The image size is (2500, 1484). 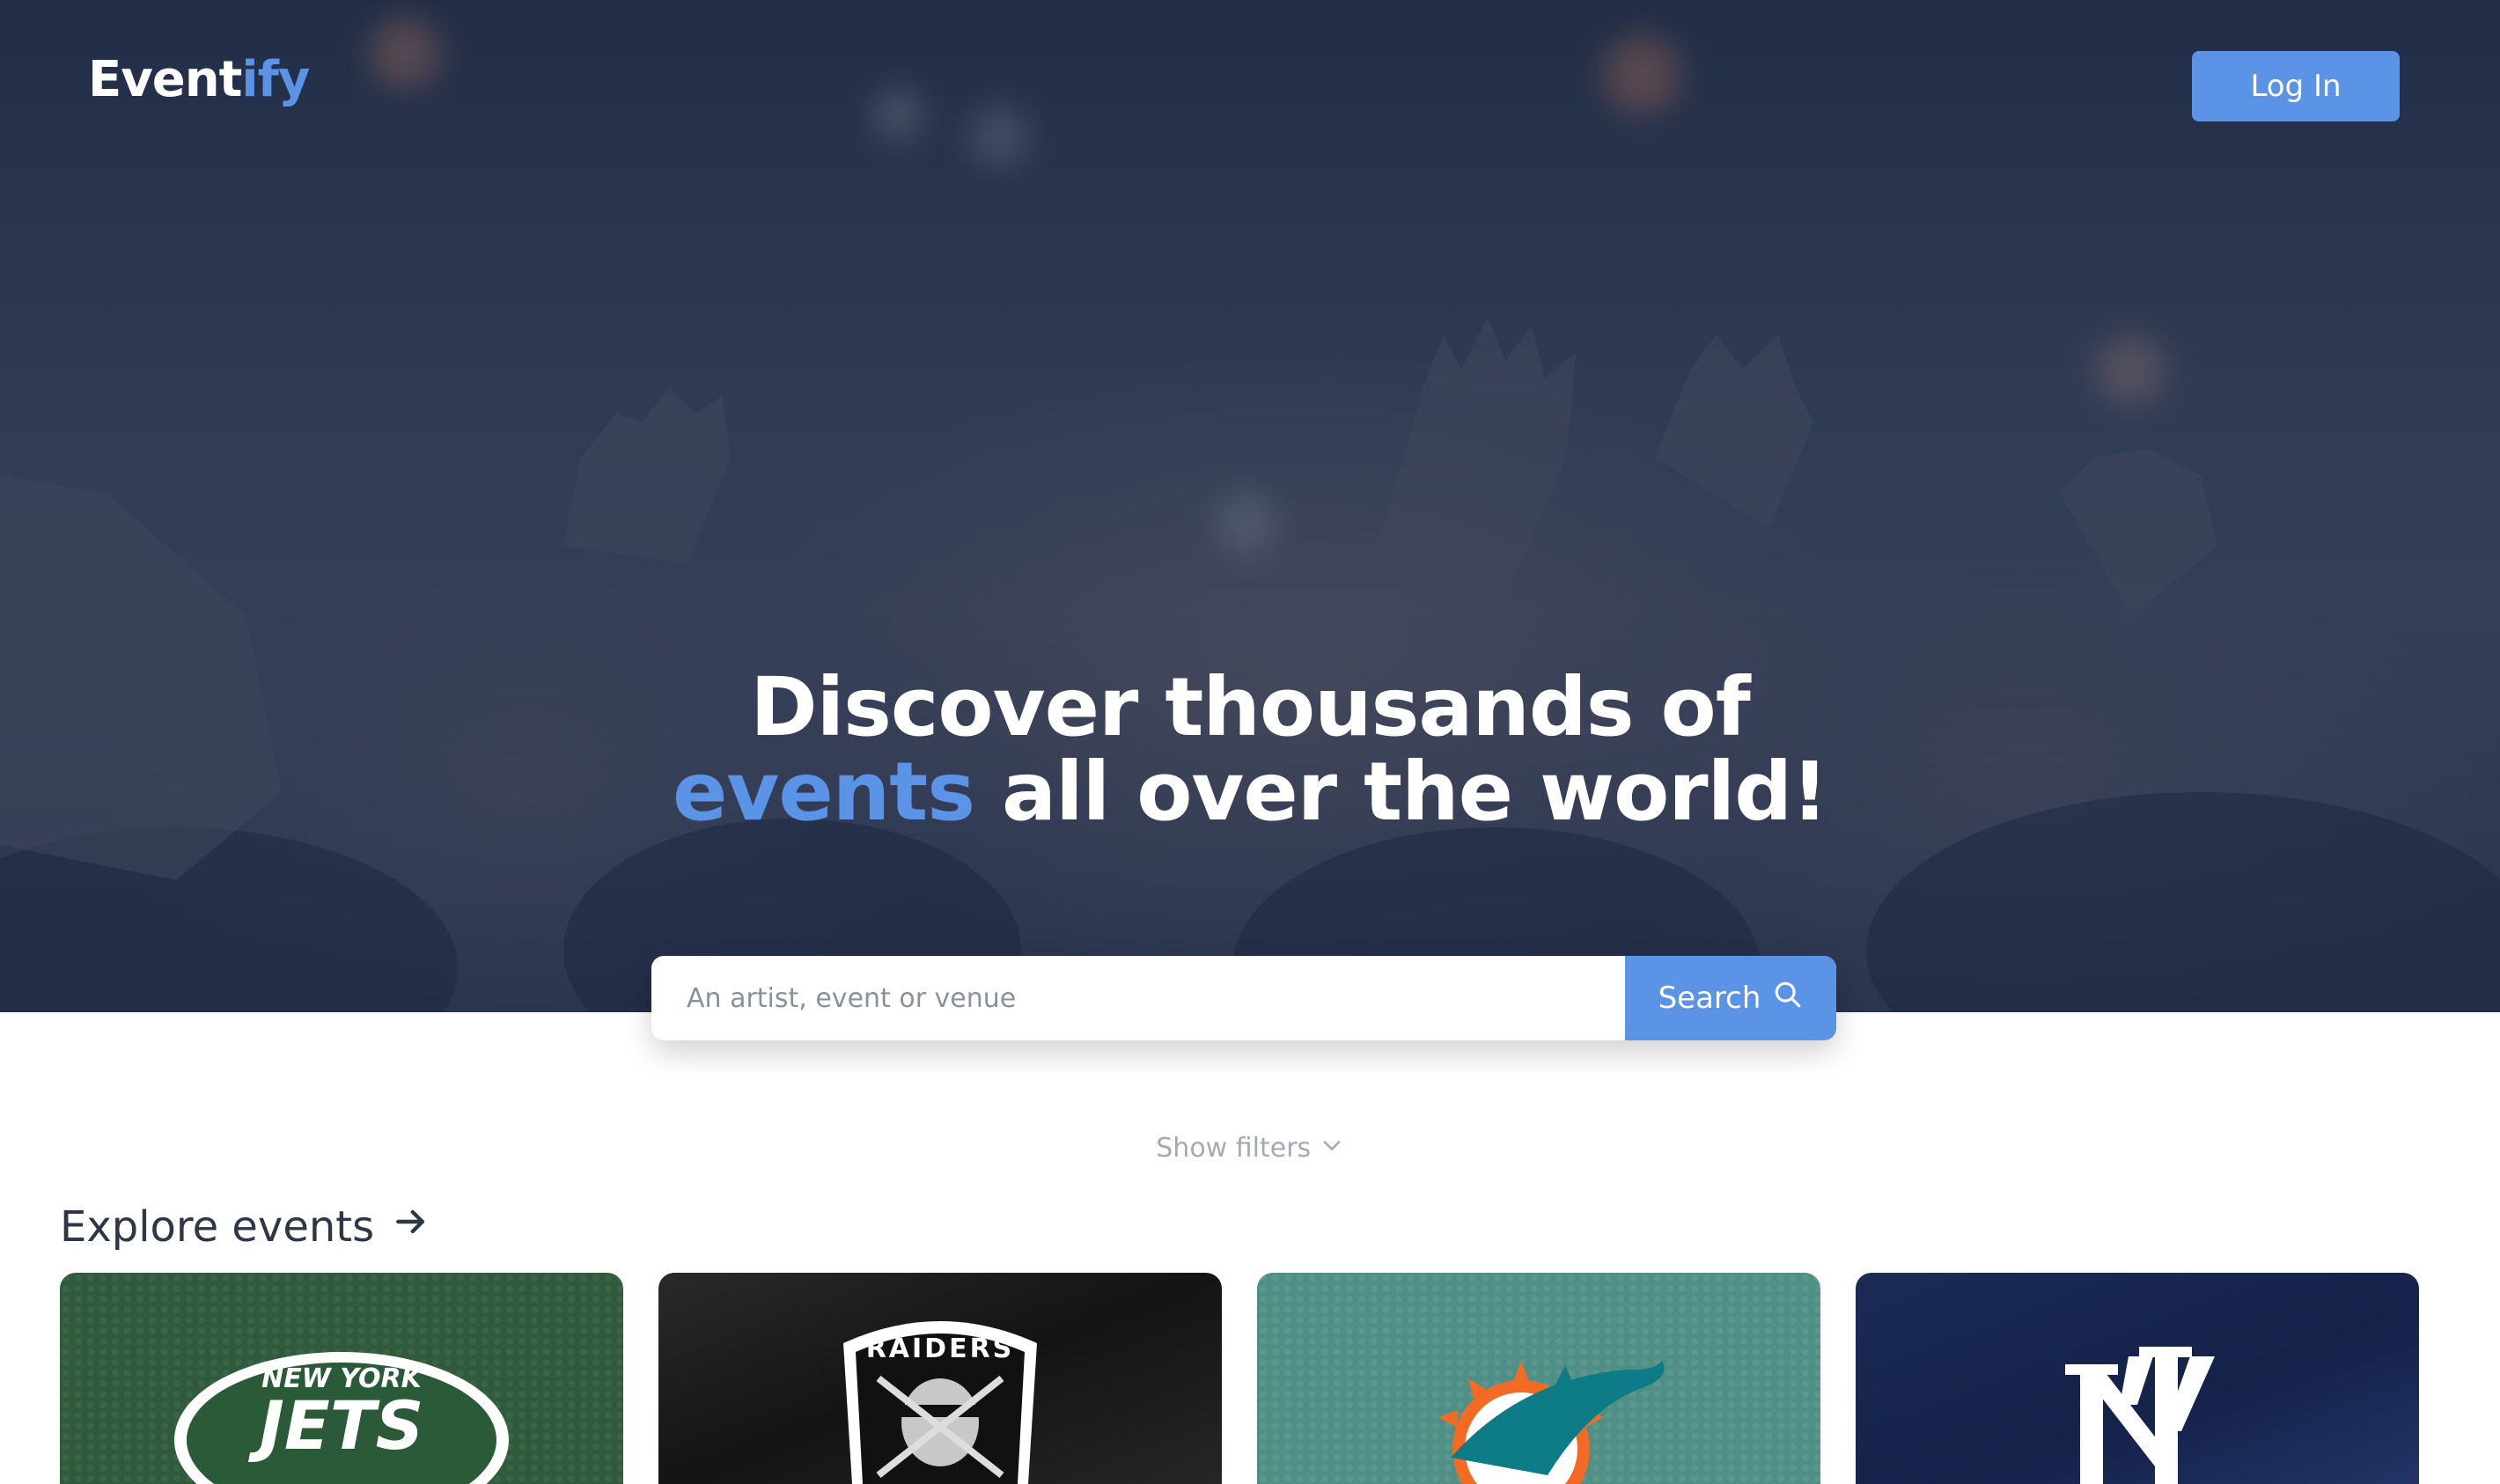 I want to click on event-card: RAIDERS, so click(x=940, y=1378).